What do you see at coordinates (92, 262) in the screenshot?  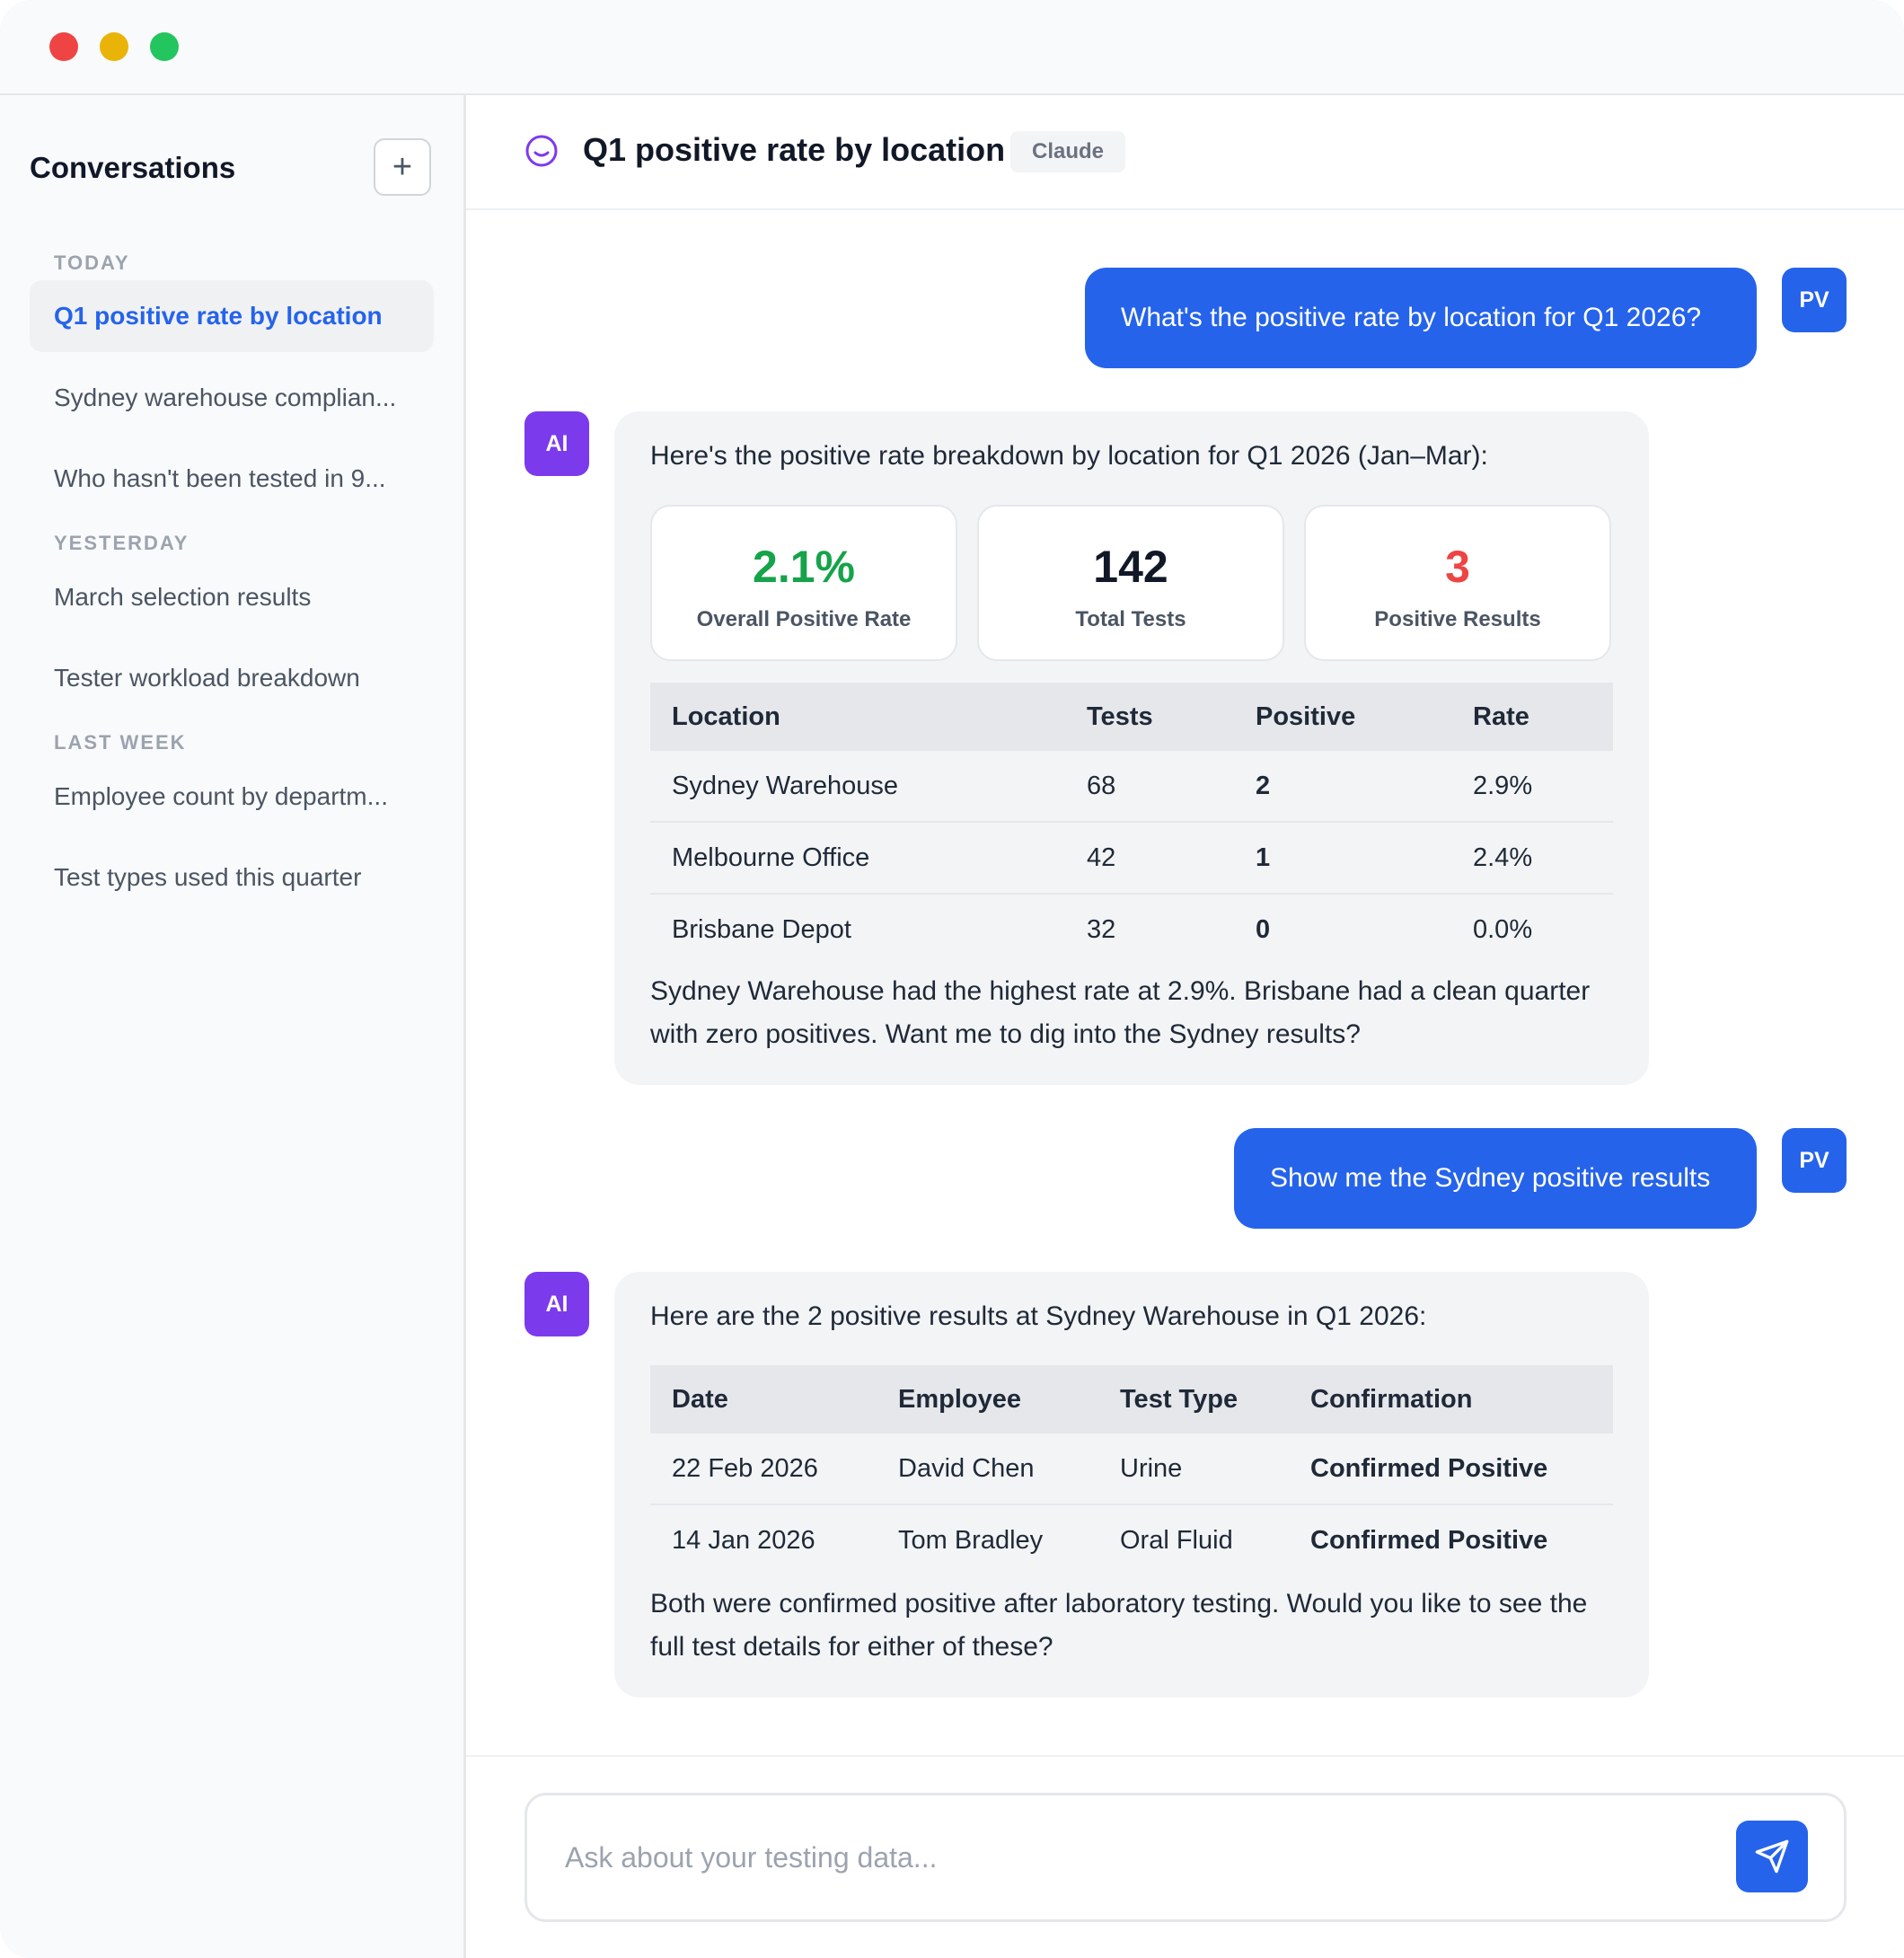 I see `group-label-today: TODAY` at bounding box center [92, 262].